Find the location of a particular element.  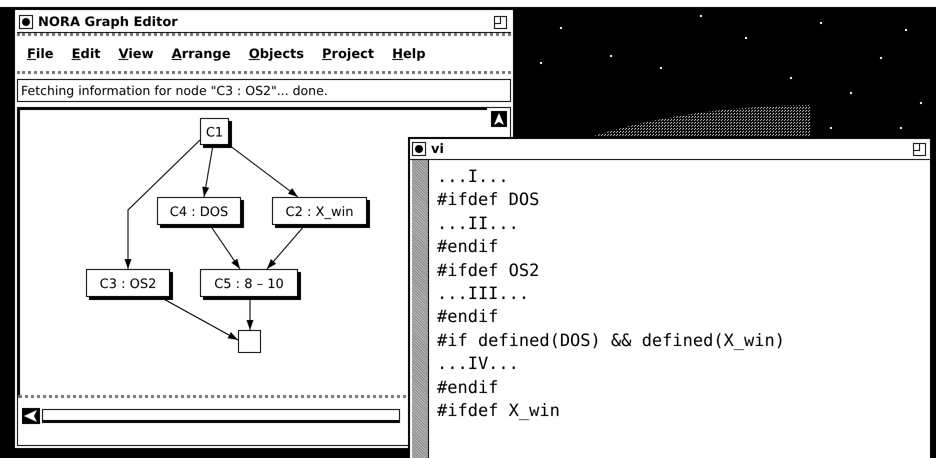

graph-node: C1 is located at coordinates (216, 133).